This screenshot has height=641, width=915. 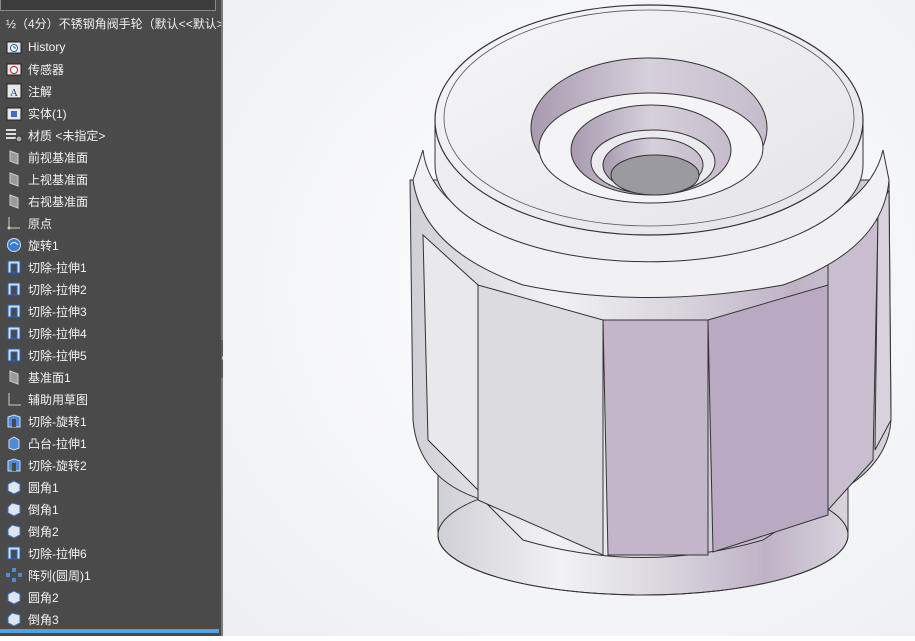 I want to click on tree-item: 旋转1, so click(x=110, y=245).